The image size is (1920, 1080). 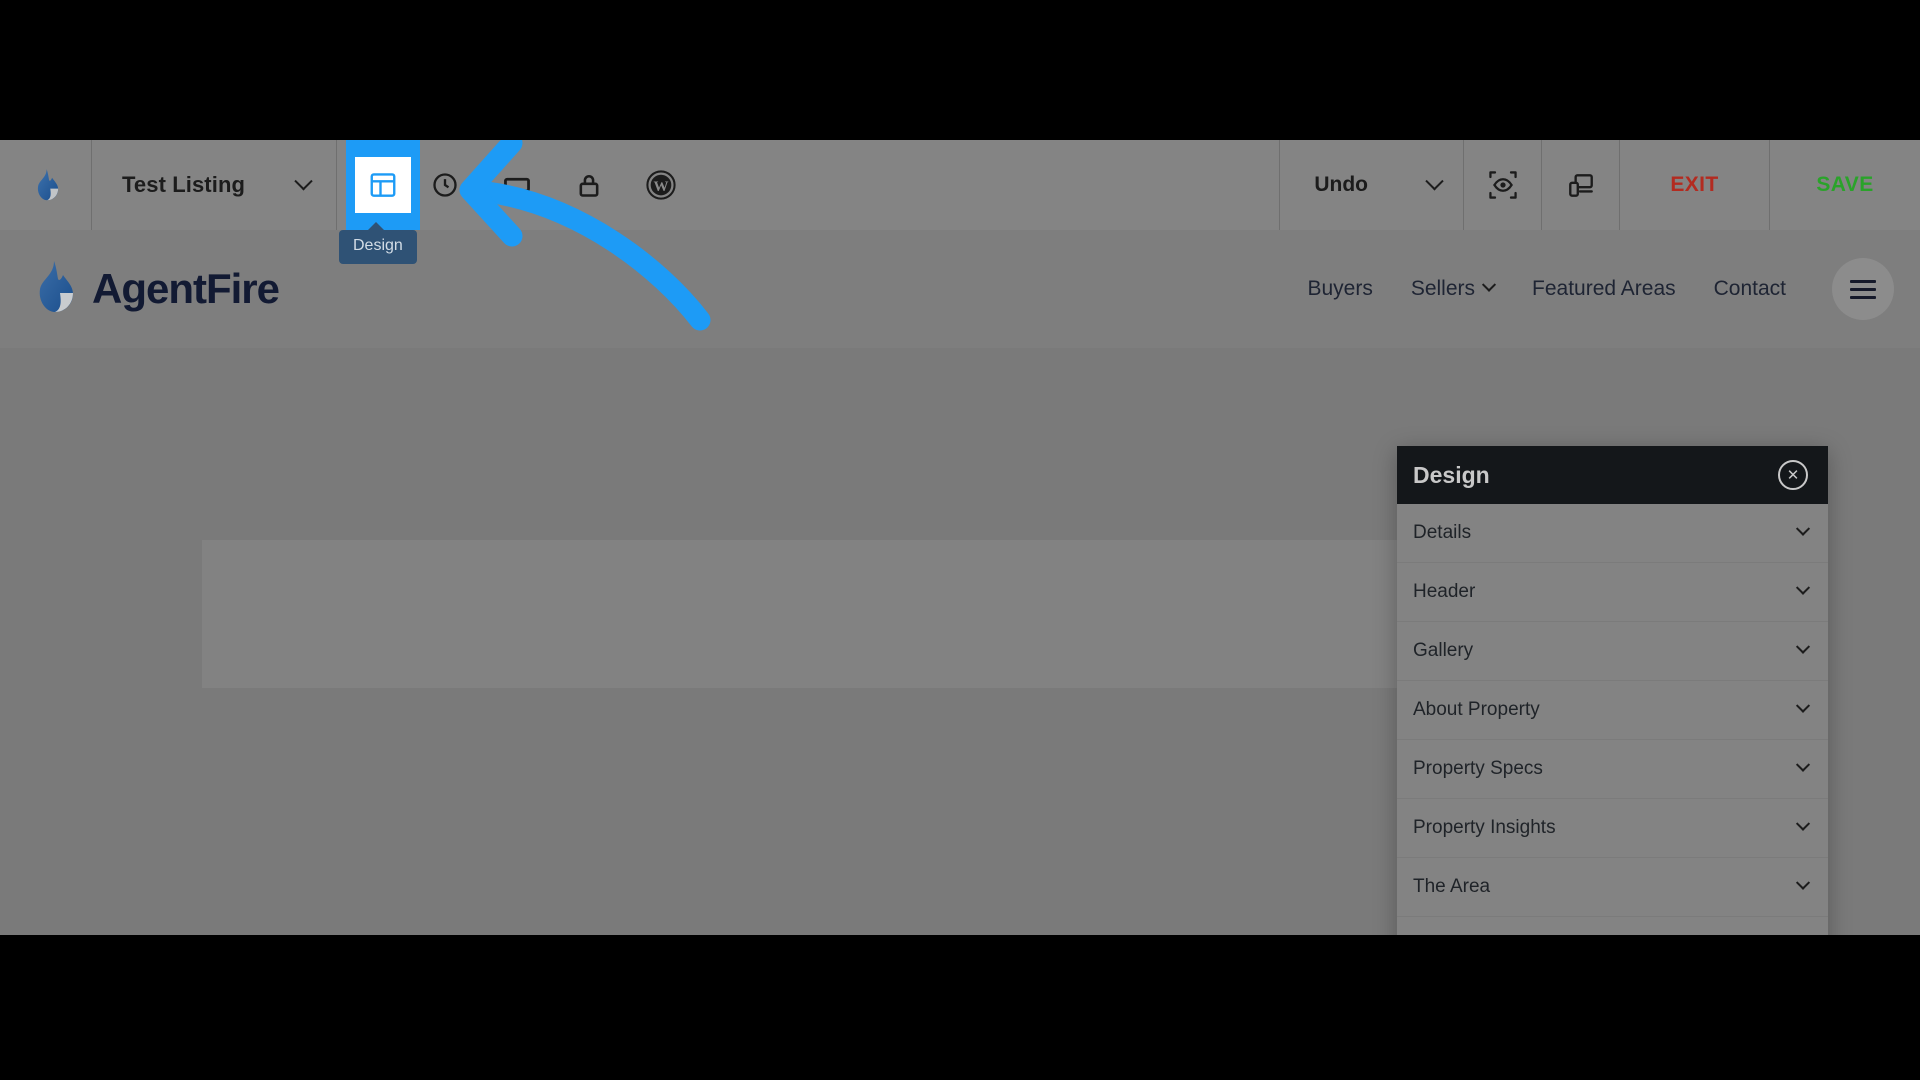 What do you see at coordinates (184, 184) in the screenshot?
I see `listing-title: Test Listing` at bounding box center [184, 184].